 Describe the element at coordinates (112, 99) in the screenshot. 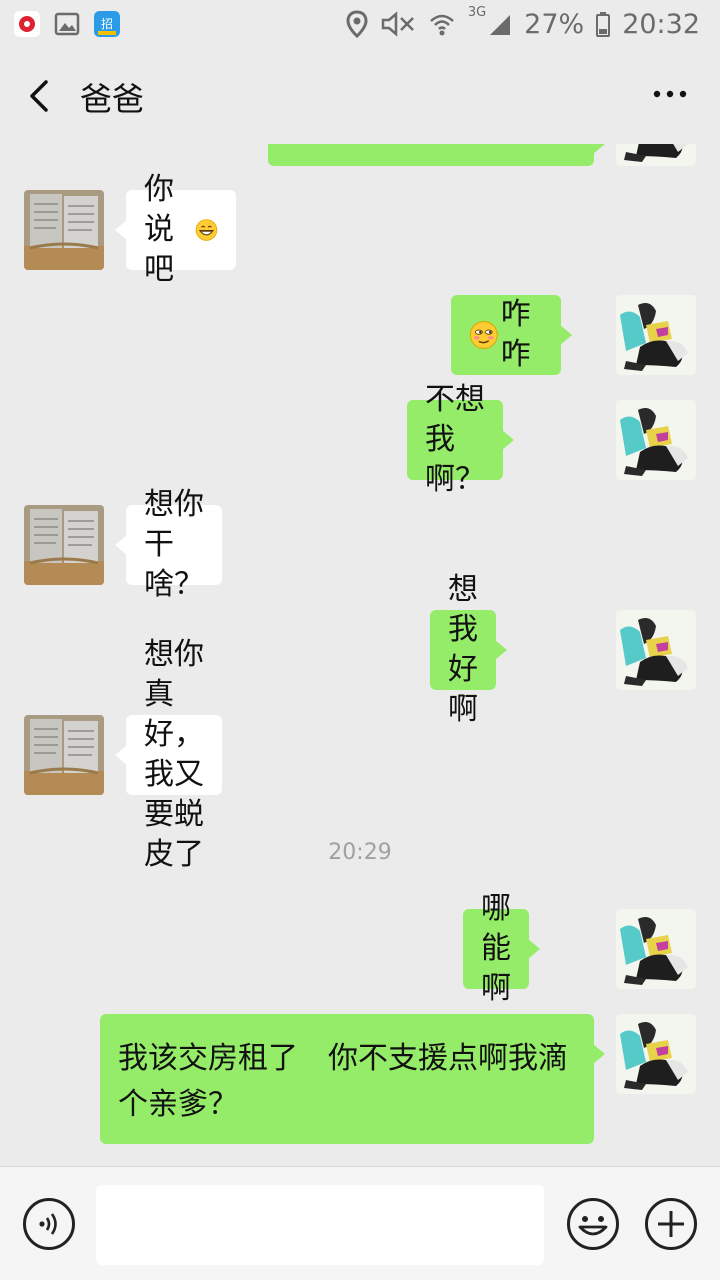

I see `chat-title: 爸爸` at that location.